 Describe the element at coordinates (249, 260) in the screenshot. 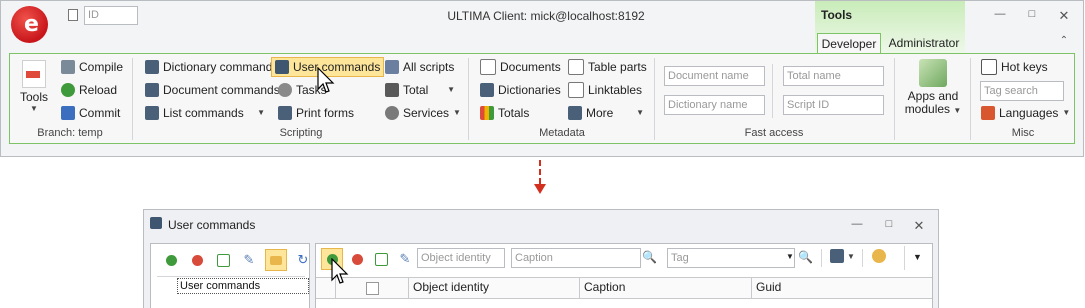

I see `tree-edit-button: ✎` at that location.